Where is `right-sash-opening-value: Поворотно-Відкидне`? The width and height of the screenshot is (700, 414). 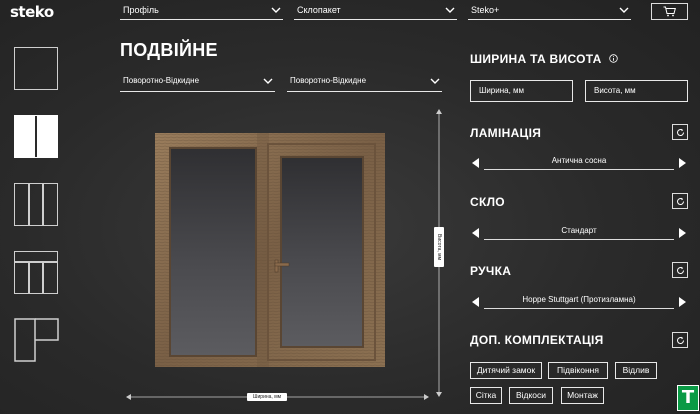
right-sash-opening-value: Поворотно-Відкидне is located at coordinates (328, 80).